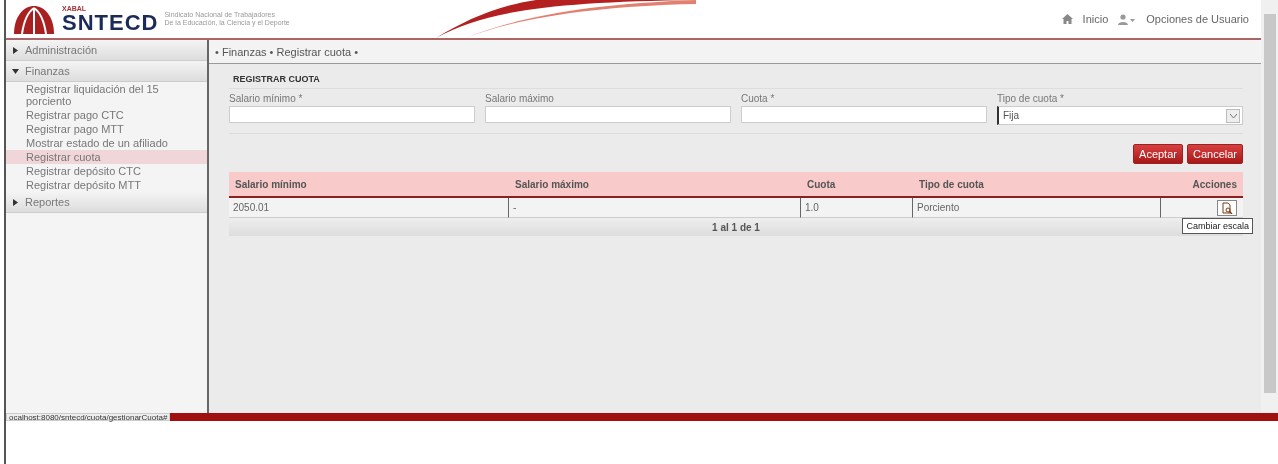 Image resolution: width=1278 pixels, height=464 pixels. What do you see at coordinates (655, 185) in the screenshot?
I see `column-header: Salario máximo` at bounding box center [655, 185].